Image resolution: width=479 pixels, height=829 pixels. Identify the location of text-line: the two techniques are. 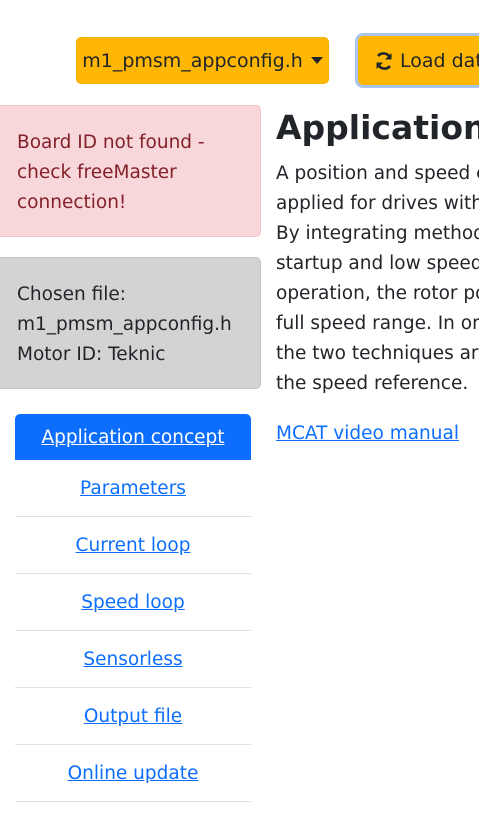
(377, 353).